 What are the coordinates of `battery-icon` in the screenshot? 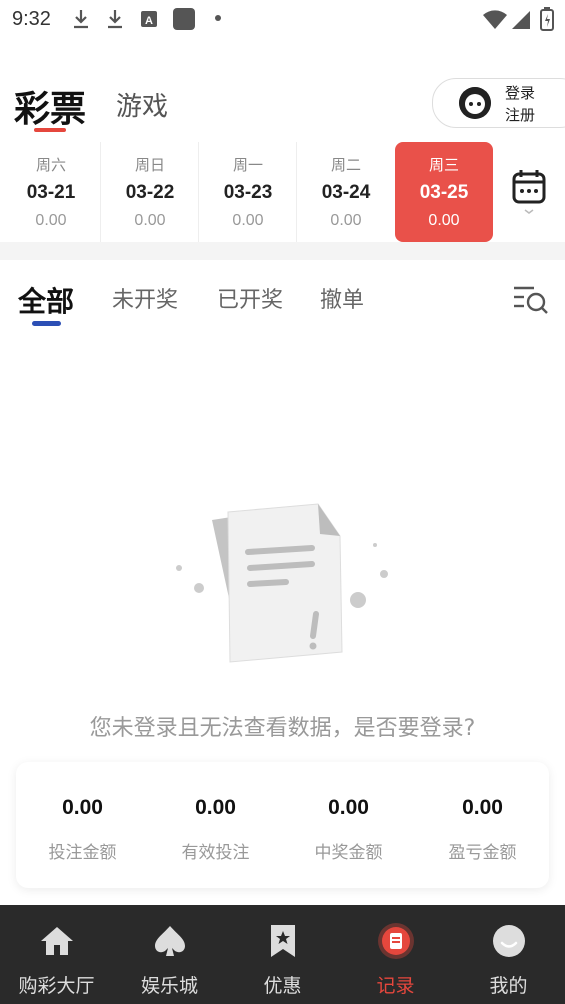 It's located at (547, 19).